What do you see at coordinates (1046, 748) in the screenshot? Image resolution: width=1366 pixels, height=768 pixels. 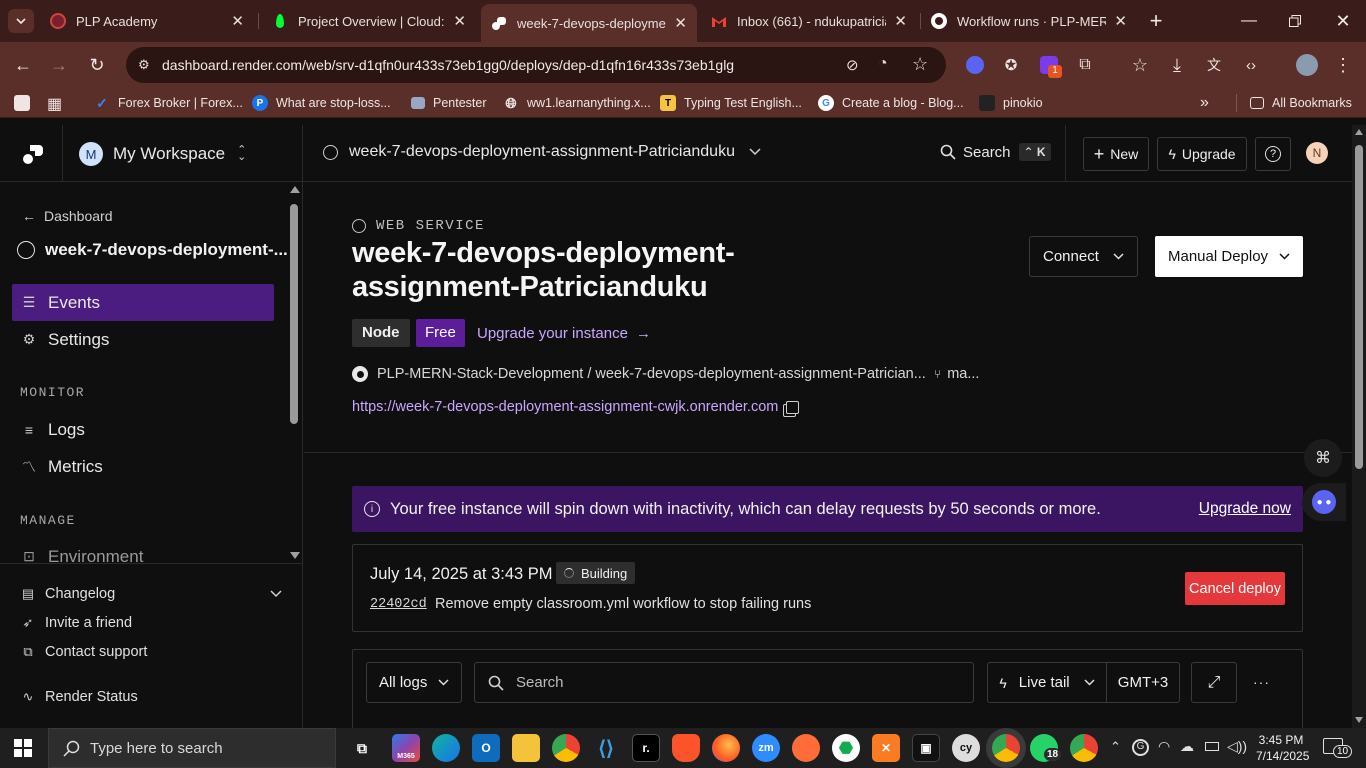 I see `whatsapp-icon: 18` at bounding box center [1046, 748].